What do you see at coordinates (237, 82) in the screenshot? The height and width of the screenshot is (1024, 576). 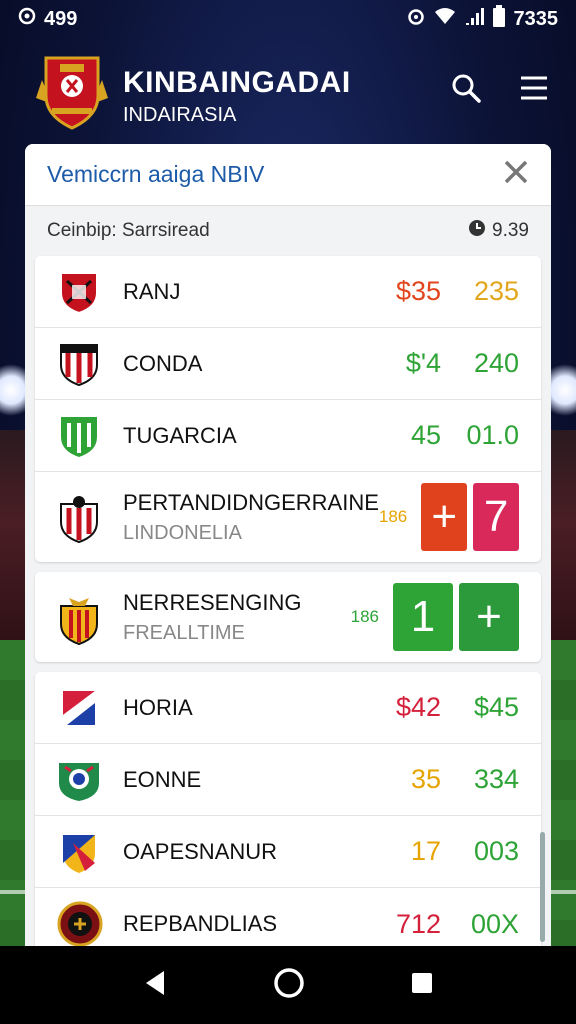 I see `app-title: KINBAINGADAI` at bounding box center [237, 82].